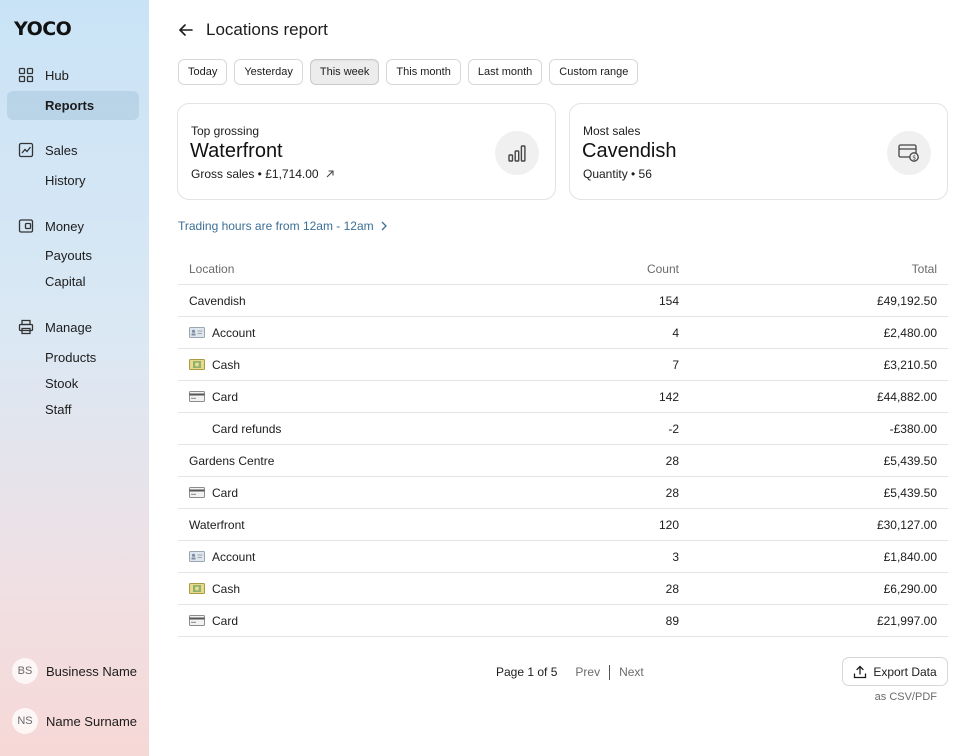 The width and height of the screenshot is (975, 756). I want to click on cell-total: £44,882.00, so click(906, 396).